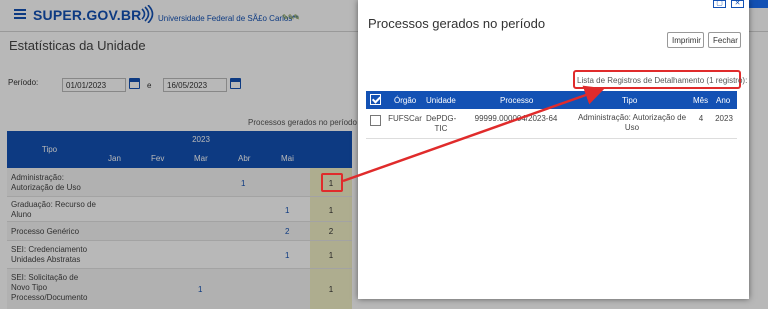  I want to click on cell-processo: 99999.000004/2023-64, so click(516, 119).